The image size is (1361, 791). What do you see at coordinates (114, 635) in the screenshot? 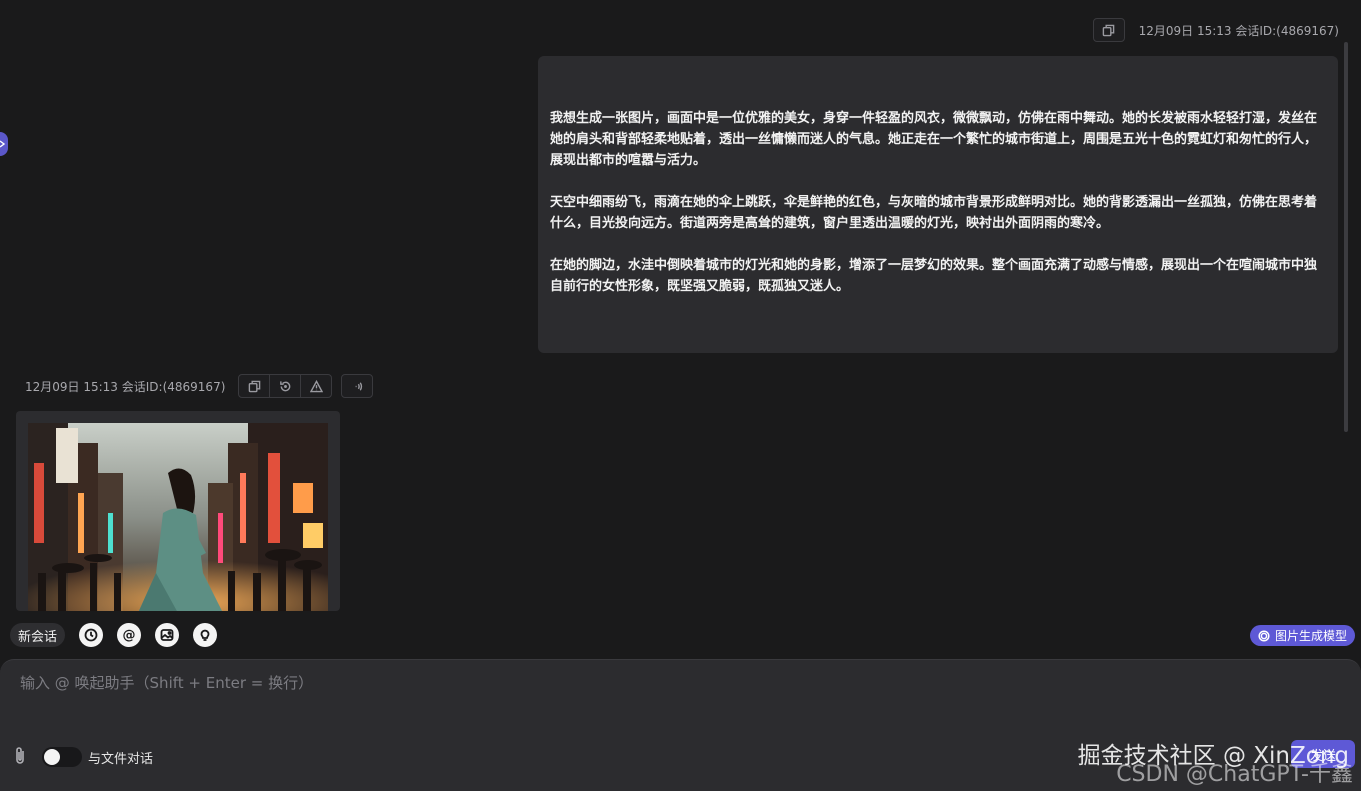
I see `composer-toolbar: 新会话 @` at bounding box center [114, 635].